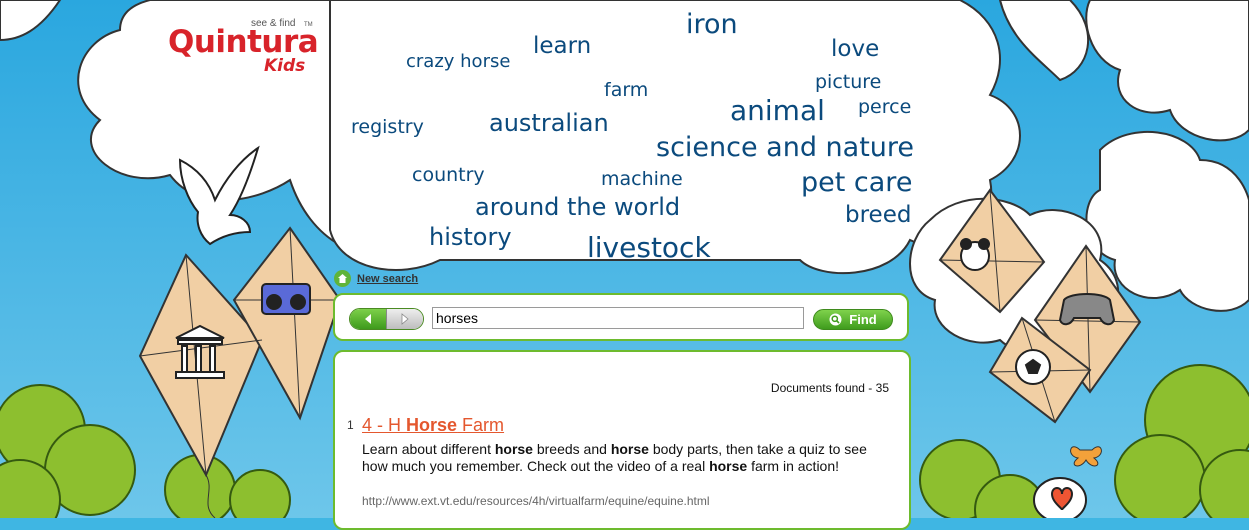 This screenshot has height=530, width=1249. Describe the element at coordinates (618, 318) in the screenshot. I see `search-input` at that location.